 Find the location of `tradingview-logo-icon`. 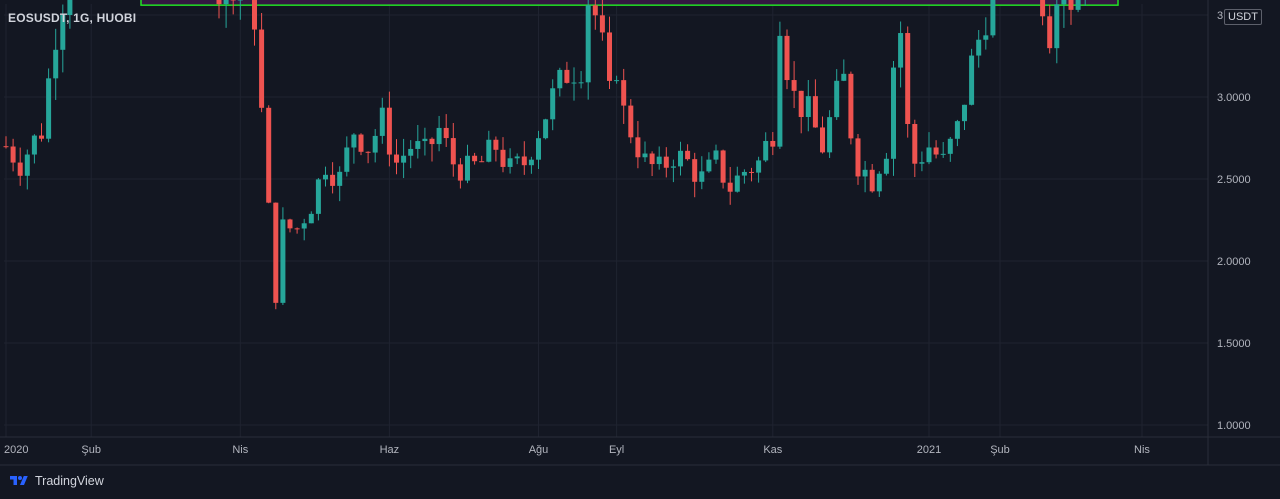

tradingview-logo-icon is located at coordinates (19, 480).